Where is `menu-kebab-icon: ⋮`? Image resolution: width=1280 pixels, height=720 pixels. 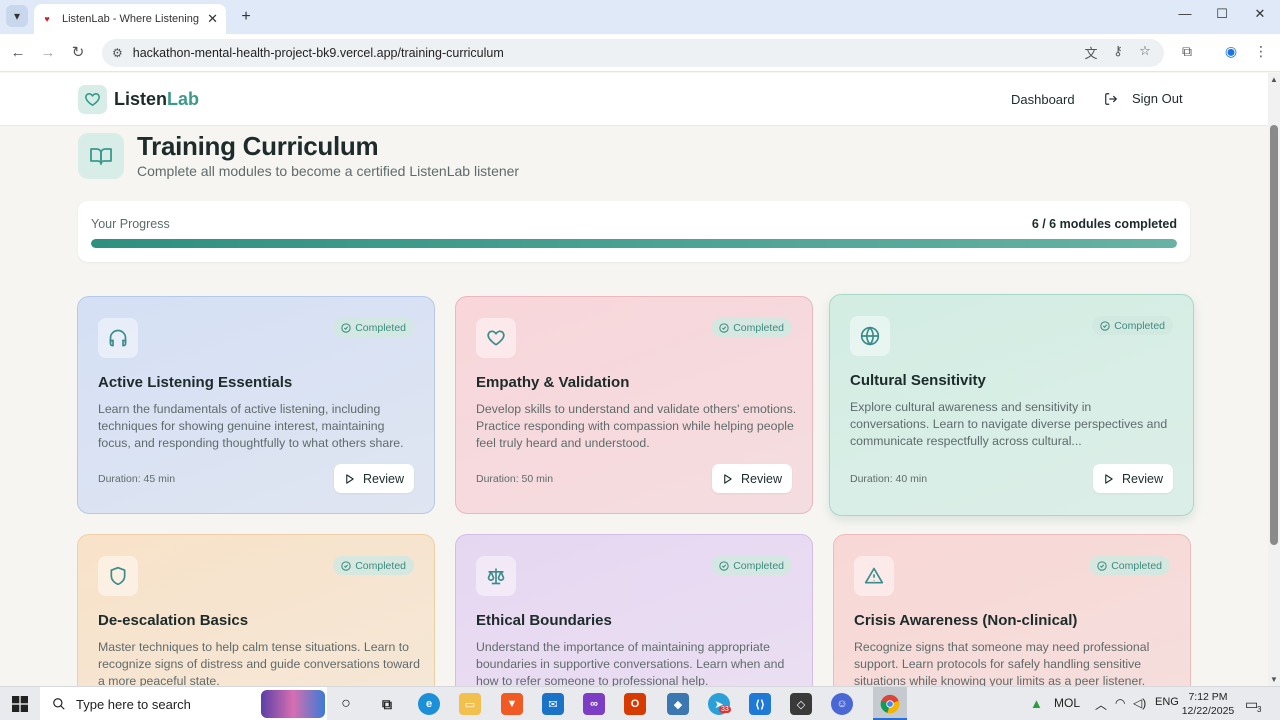 menu-kebab-icon: ⋮ is located at coordinates (1261, 51).